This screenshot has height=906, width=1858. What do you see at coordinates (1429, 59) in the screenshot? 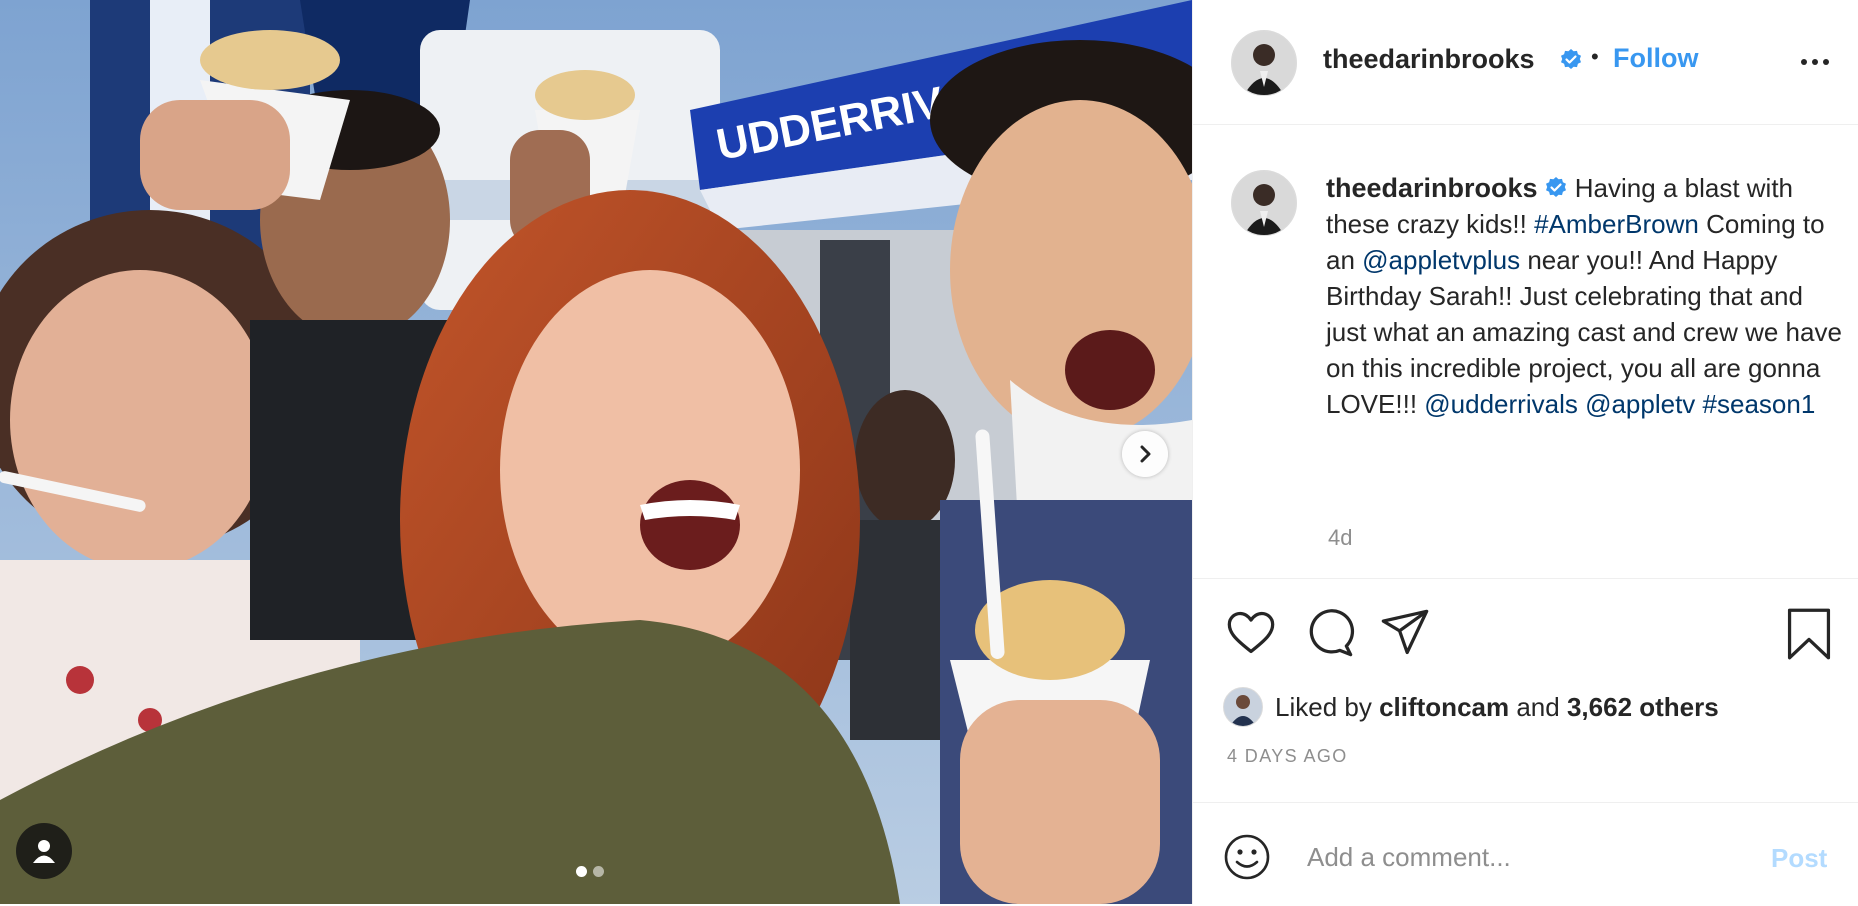
I see `author-username: theedarinbrooks` at bounding box center [1429, 59].